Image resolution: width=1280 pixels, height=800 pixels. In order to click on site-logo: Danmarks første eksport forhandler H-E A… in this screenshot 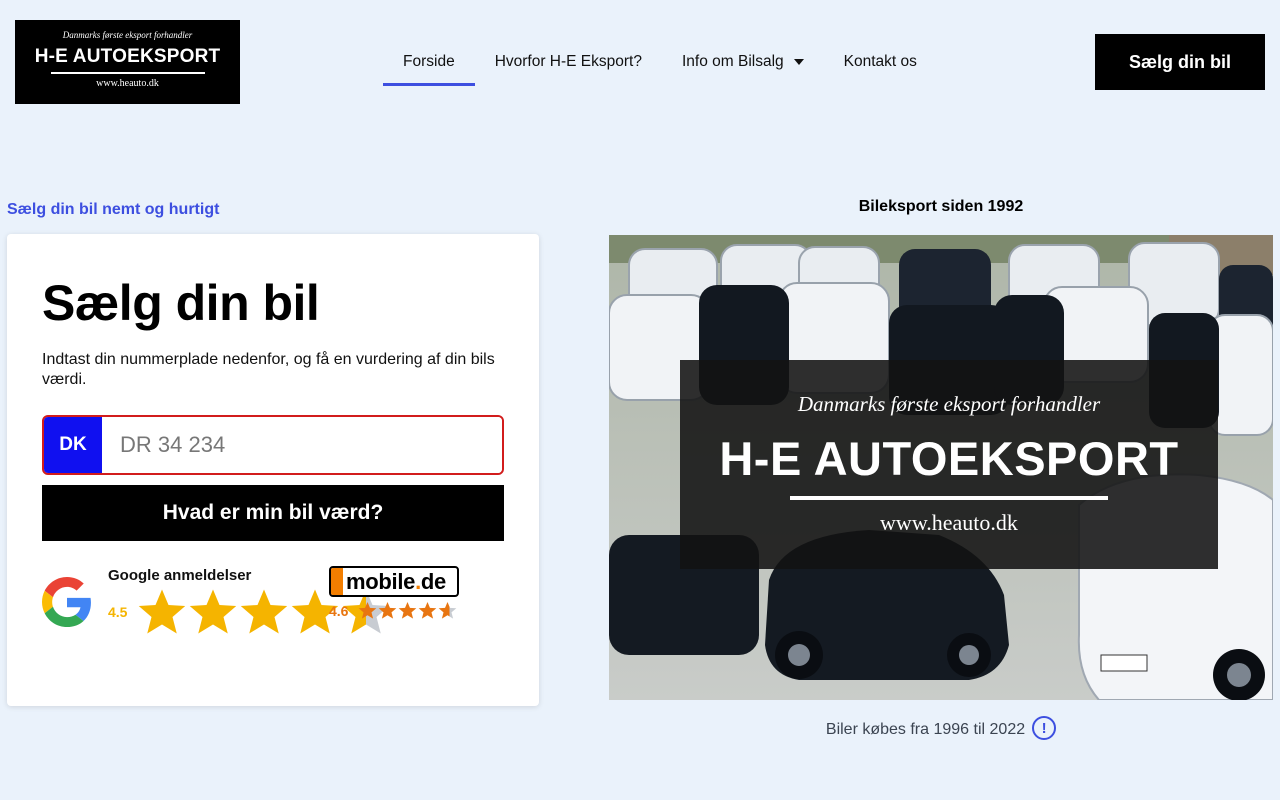, I will do `click(127, 62)`.